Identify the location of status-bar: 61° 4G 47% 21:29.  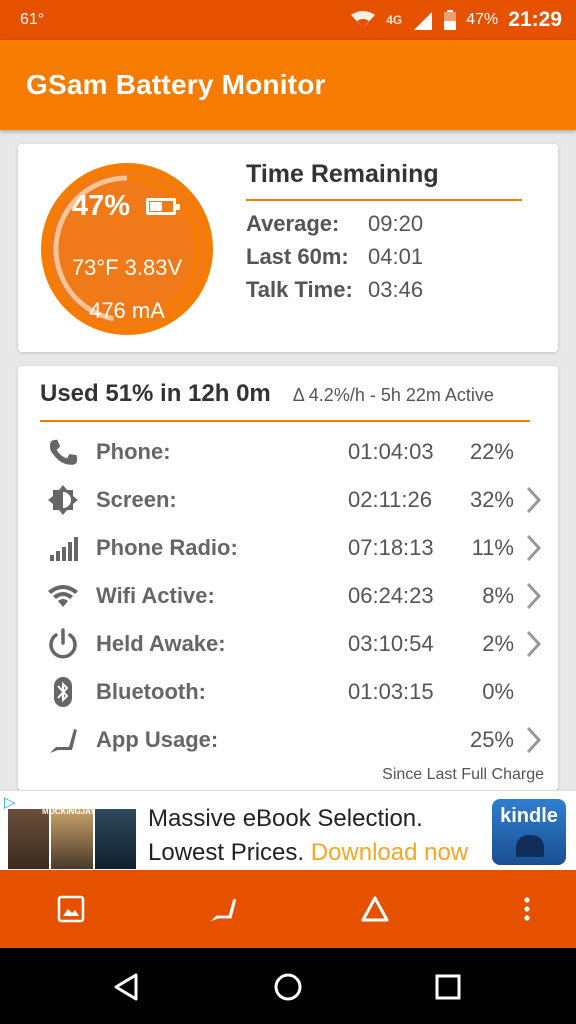
(288, 20).